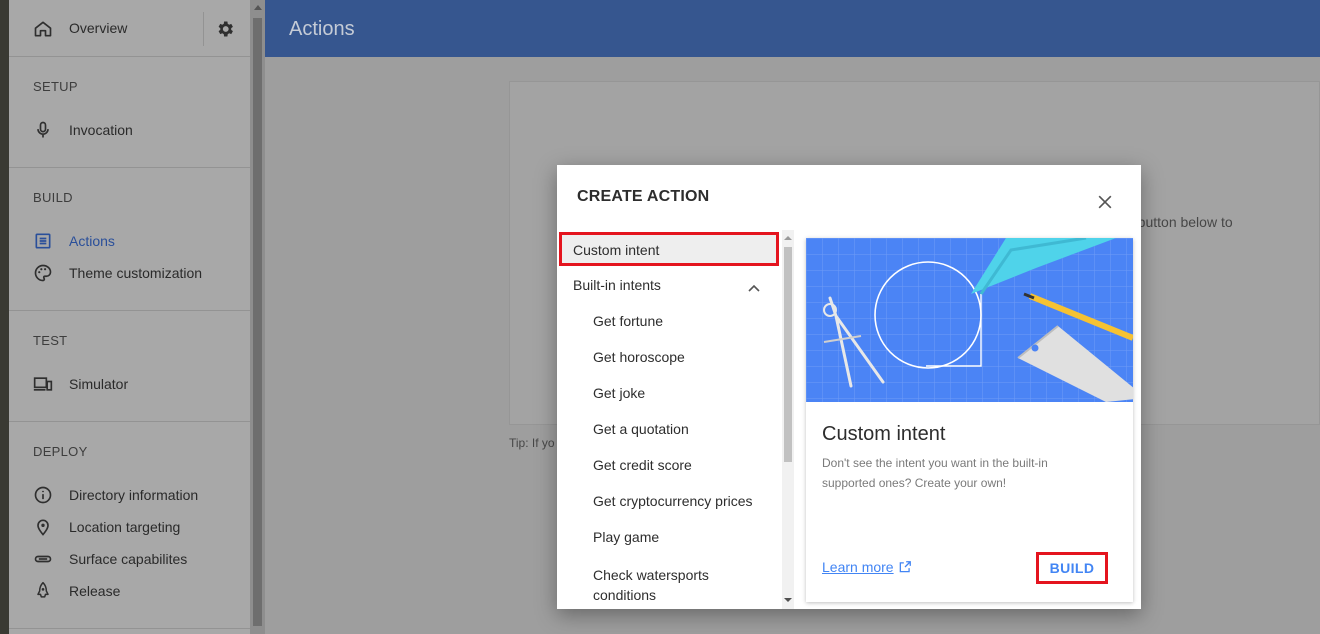  I want to click on close-icon, so click(1105, 202).